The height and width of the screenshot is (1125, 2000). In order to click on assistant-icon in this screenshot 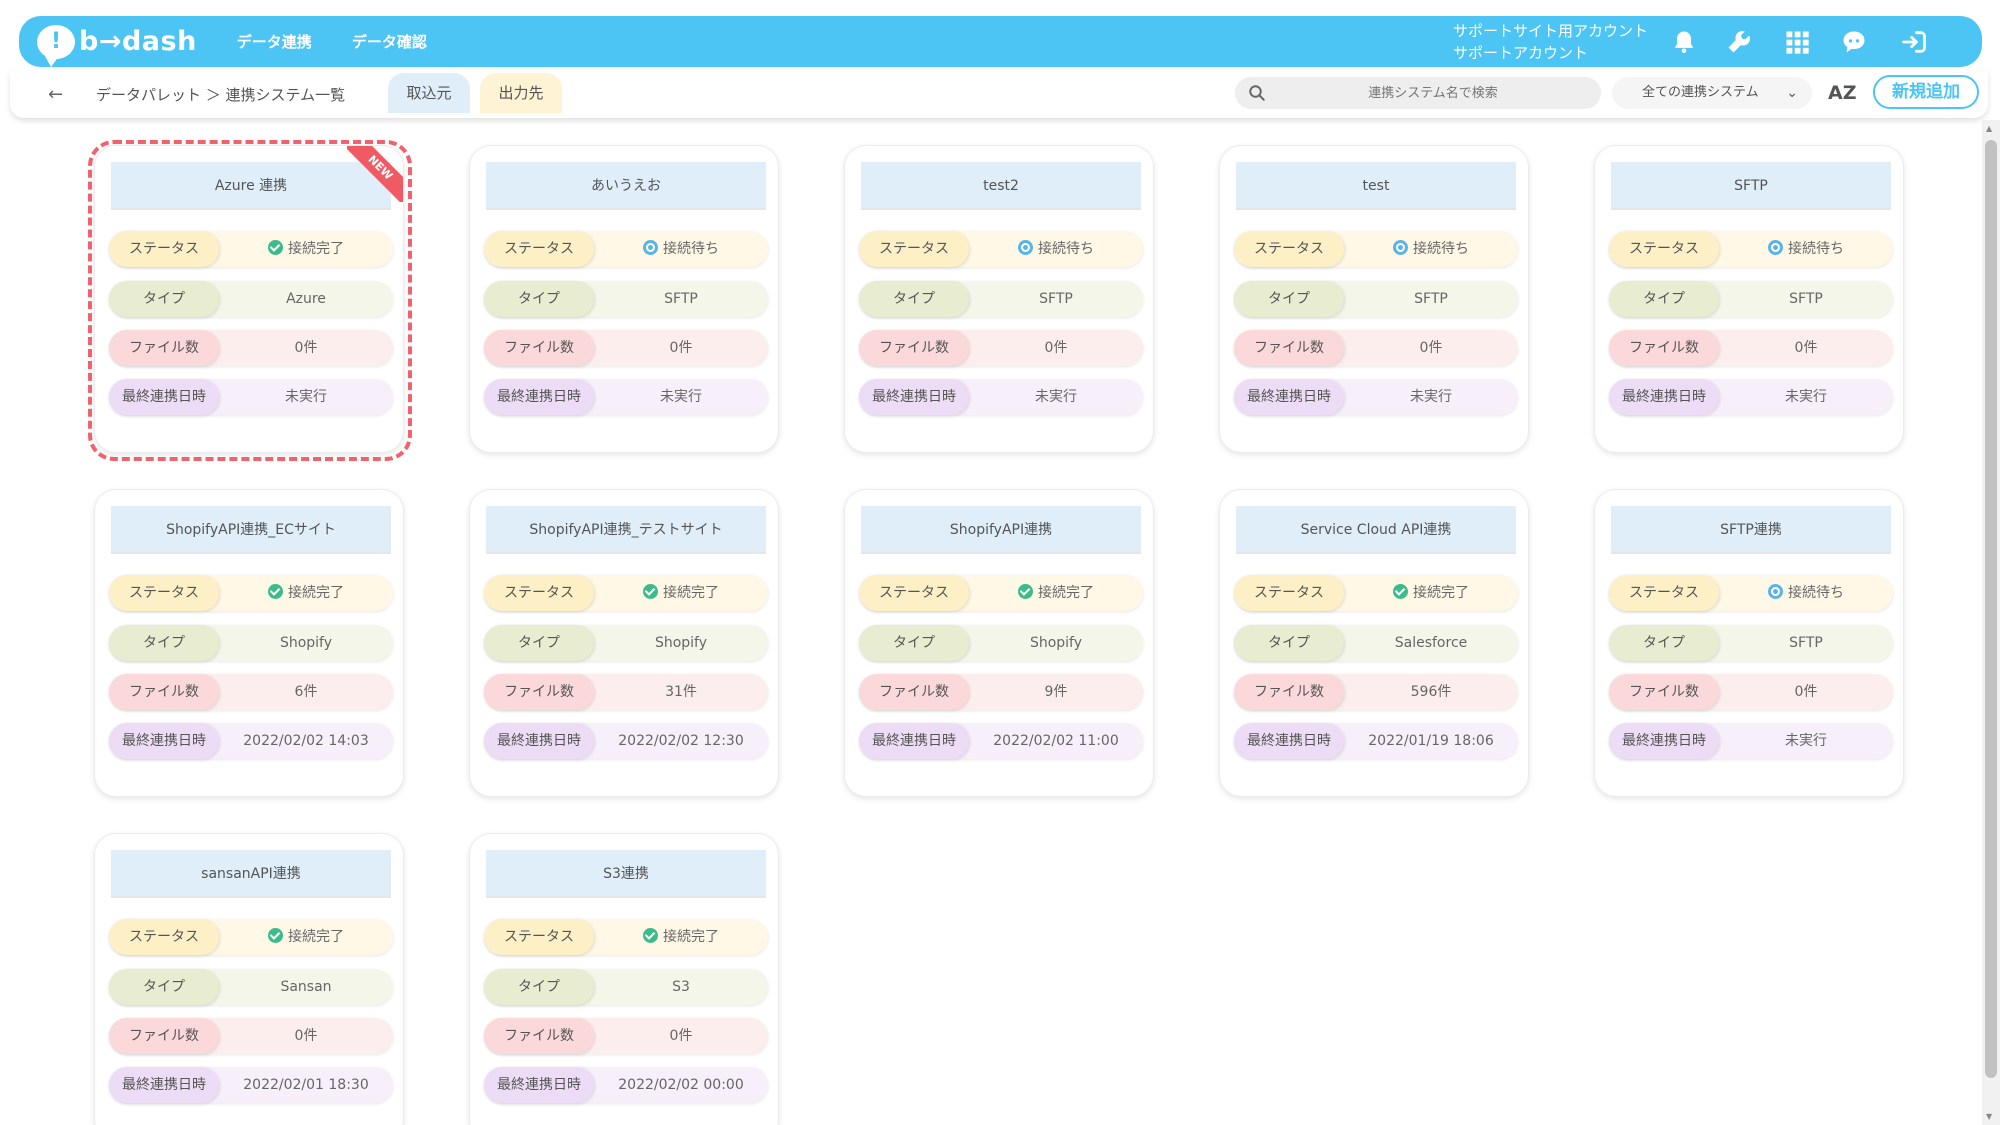, I will do `click(1854, 42)`.